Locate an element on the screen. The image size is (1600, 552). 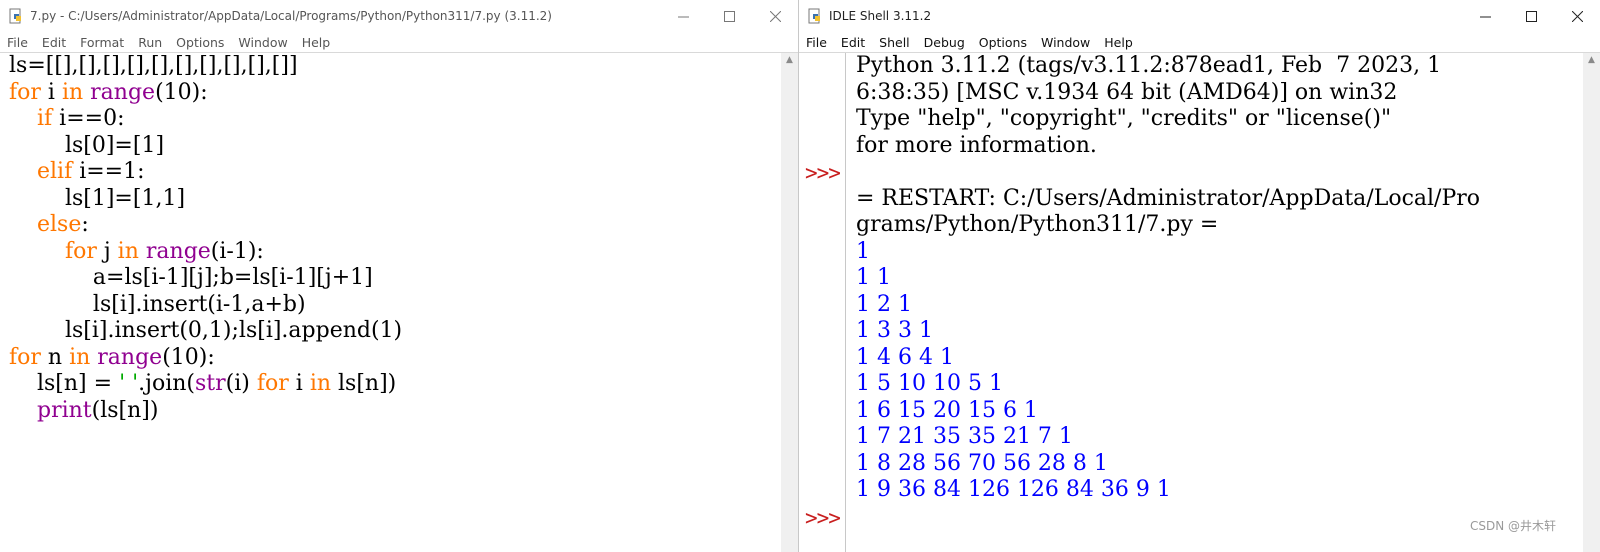
prompt-gutter: >>> >>> is located at coordinates (822, 302).